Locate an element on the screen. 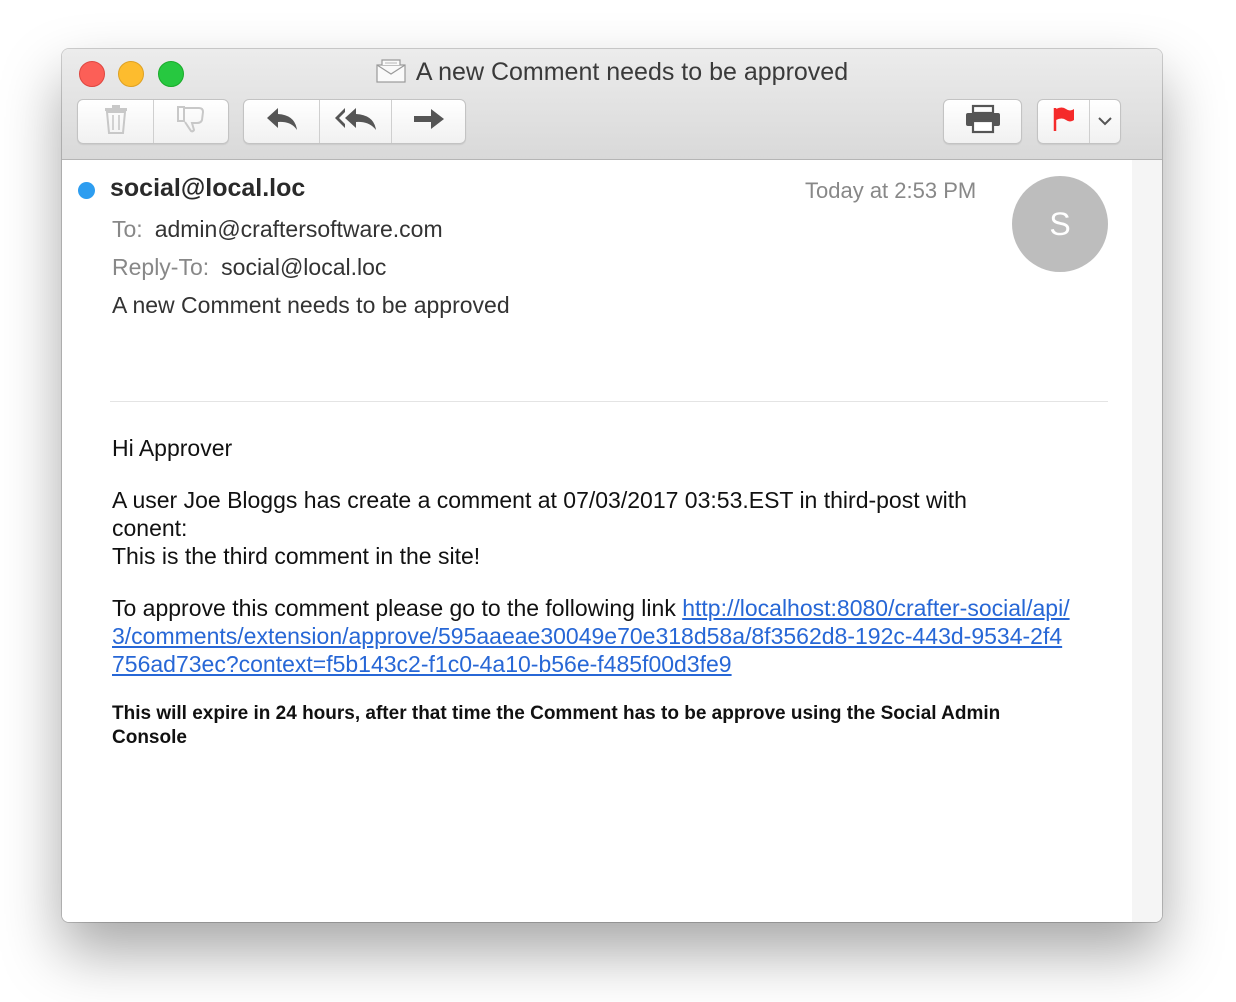 This screenshot has height=1002, width=1236. flag-button is located at coordinates (1064, 121).